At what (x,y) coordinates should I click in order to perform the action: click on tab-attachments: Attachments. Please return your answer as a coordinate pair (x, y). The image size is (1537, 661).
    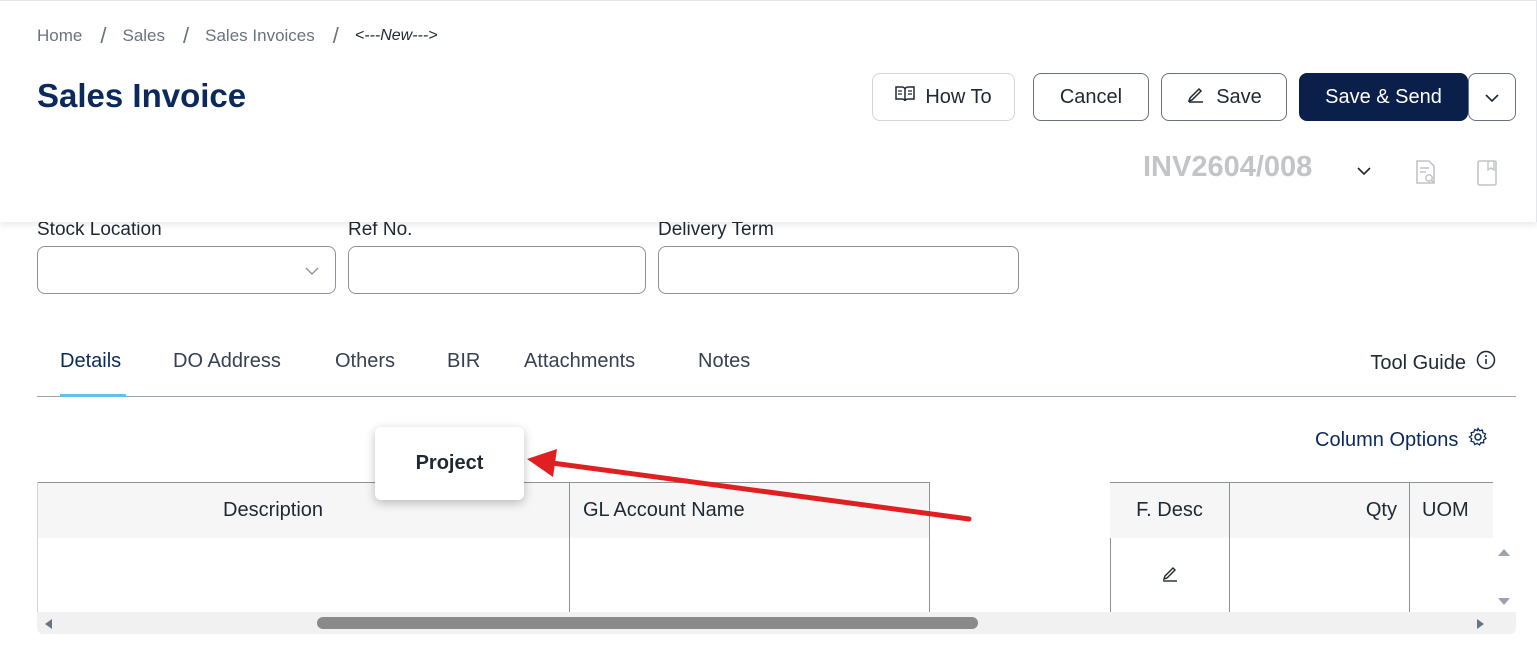
    Looking at the image, I should click on (579, 361).